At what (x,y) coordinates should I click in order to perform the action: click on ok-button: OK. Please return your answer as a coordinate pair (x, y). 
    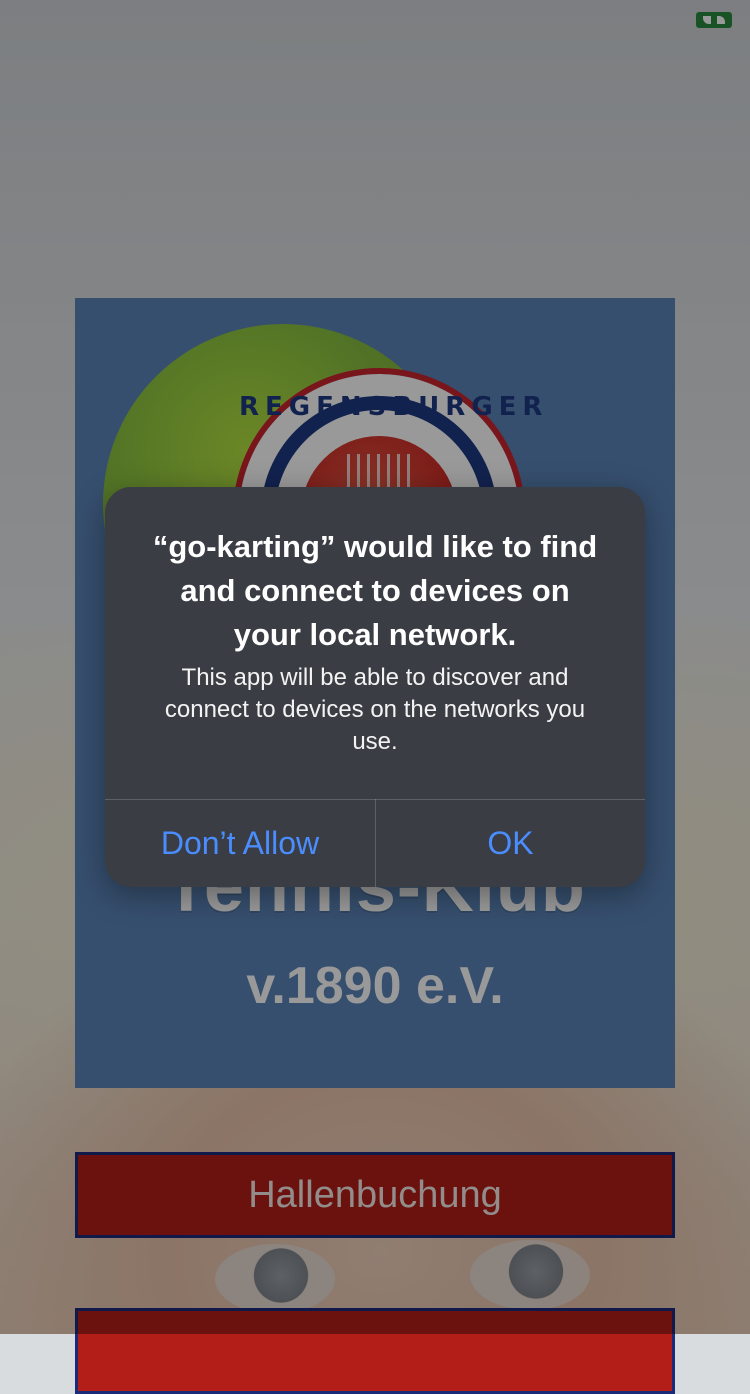
    Looking at the image, I should click on (510, 843).